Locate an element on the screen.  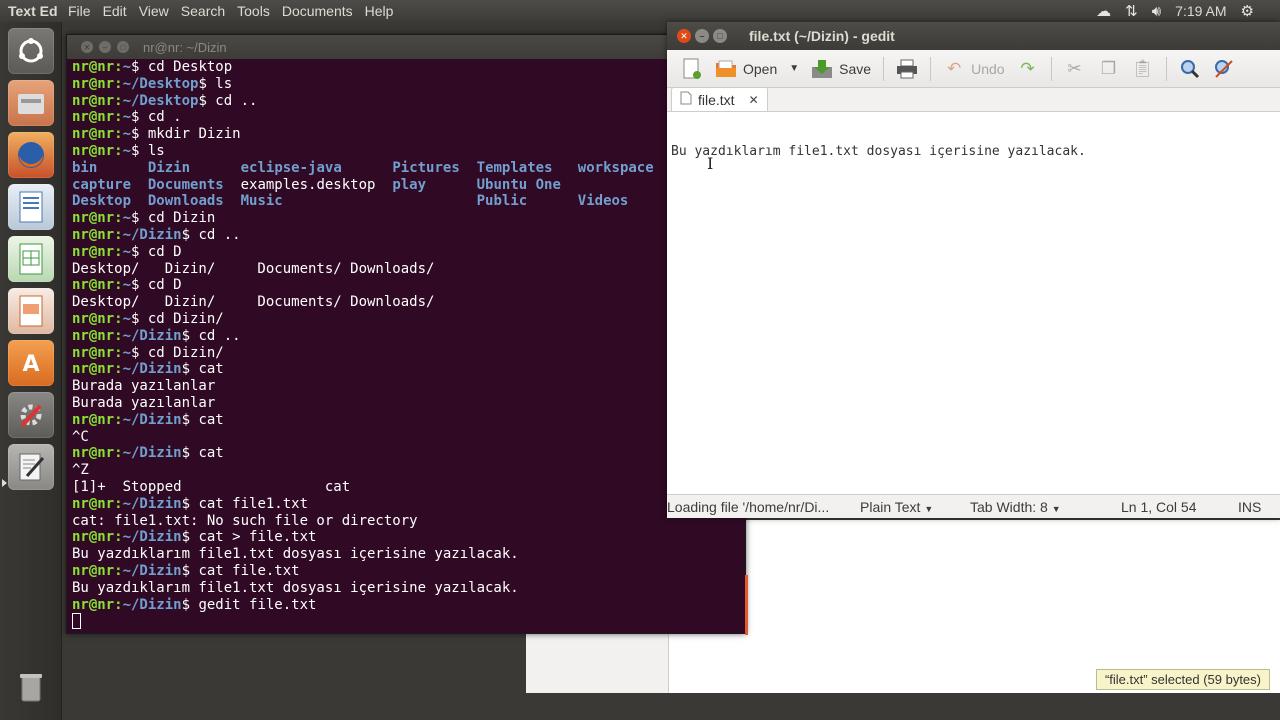
find-button is located at coordinates (1190, 69).